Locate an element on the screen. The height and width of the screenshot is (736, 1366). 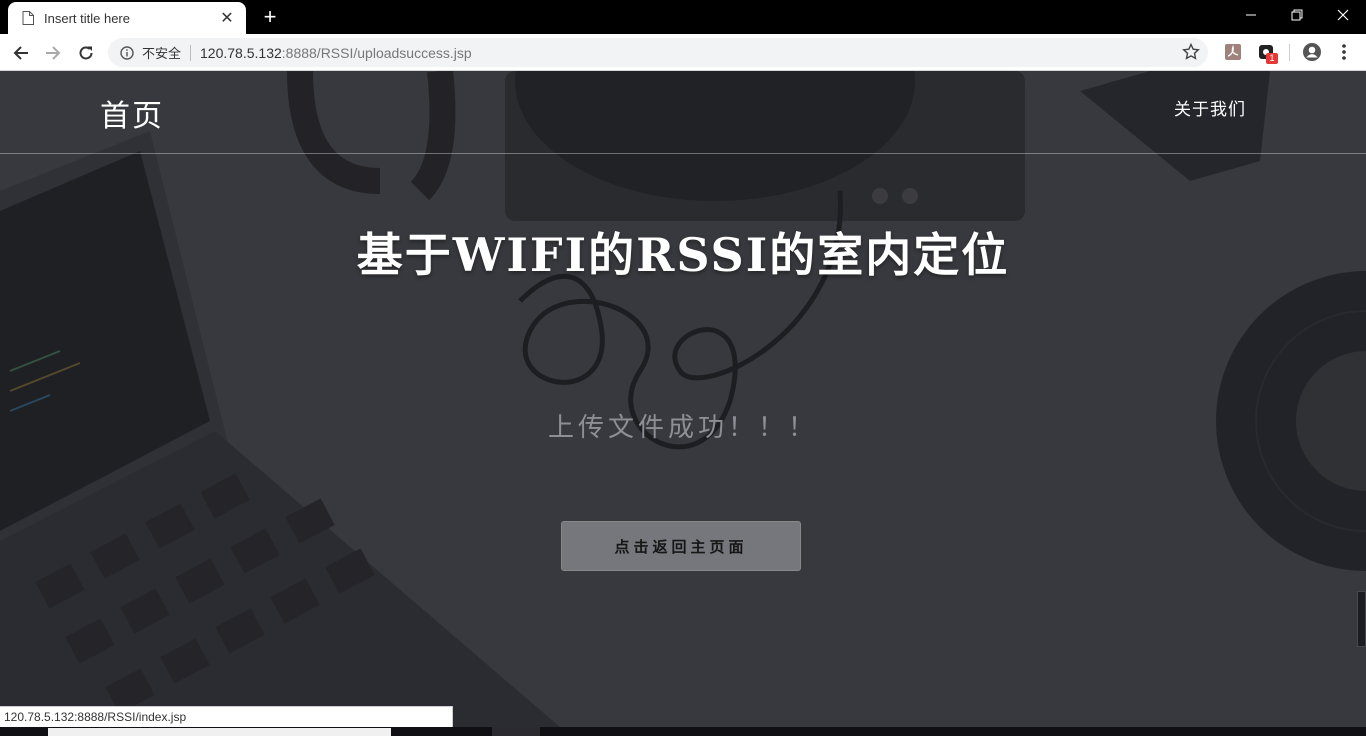
notification-extension-icon: 1 is located at coordinates (1267, 53).